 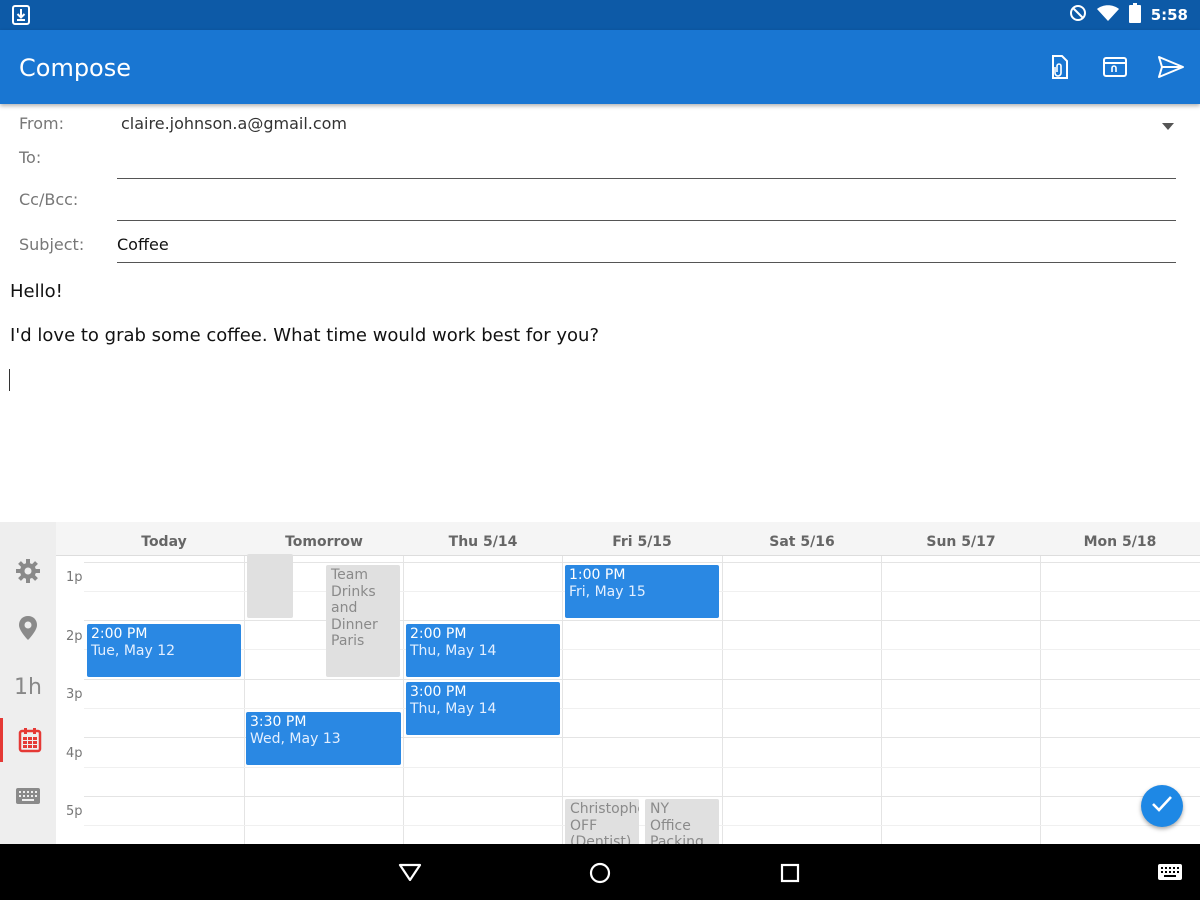 I want to click on time-slot-event: 2:00 PM Thu, May 14, so click(x=483, y=650).